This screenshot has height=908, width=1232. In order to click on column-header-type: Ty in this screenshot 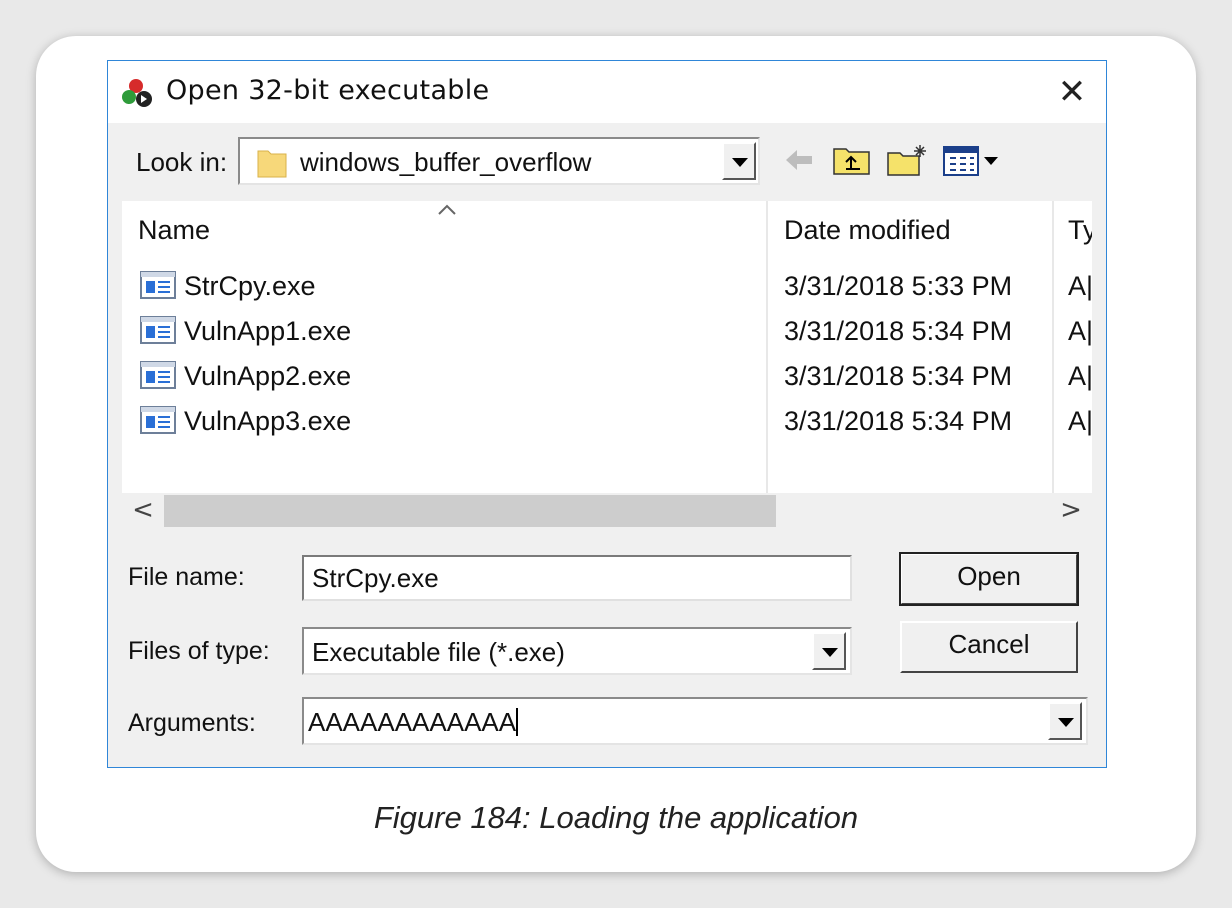, I will do `click(1080, 230)`.